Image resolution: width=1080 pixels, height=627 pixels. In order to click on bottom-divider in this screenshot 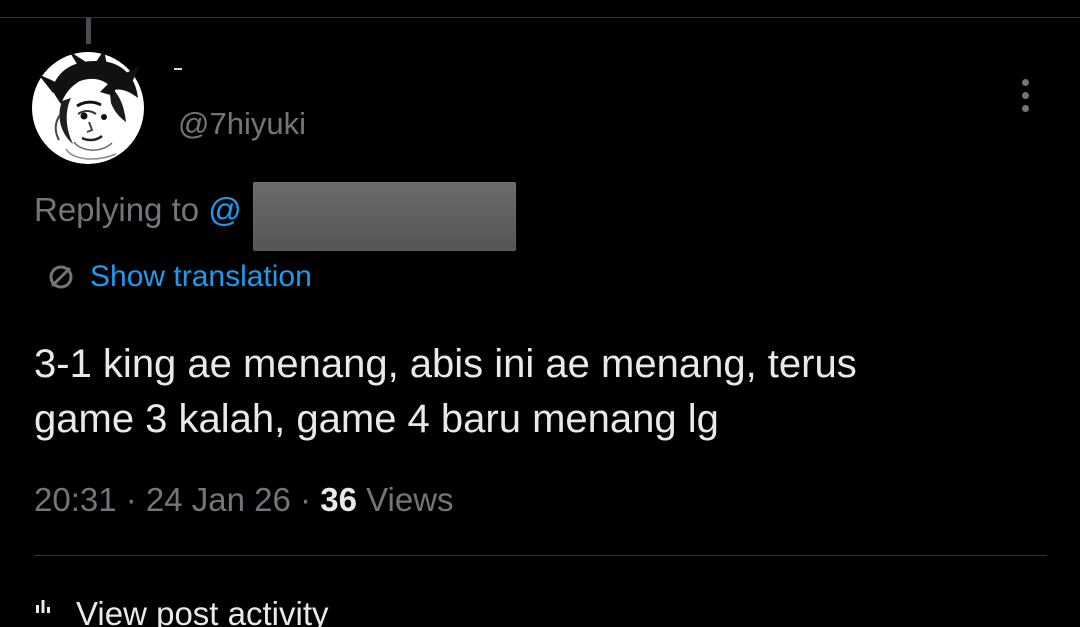, I will do `click(540, 555)`.